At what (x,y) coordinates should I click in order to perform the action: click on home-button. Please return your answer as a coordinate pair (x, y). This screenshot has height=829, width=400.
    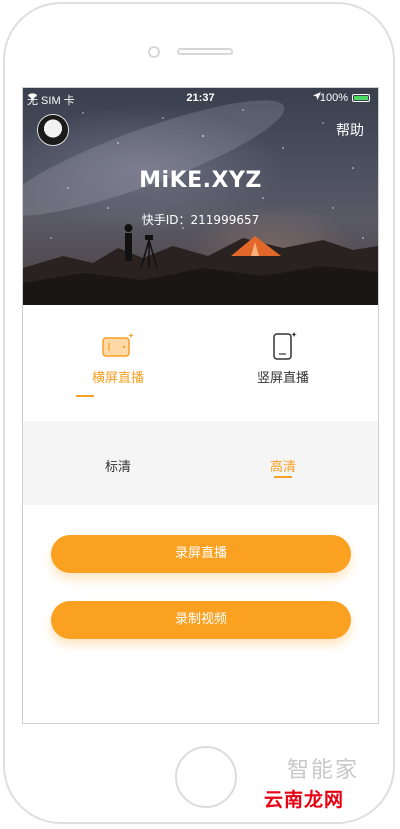
    Looking at the image, I should click on (206, 777).